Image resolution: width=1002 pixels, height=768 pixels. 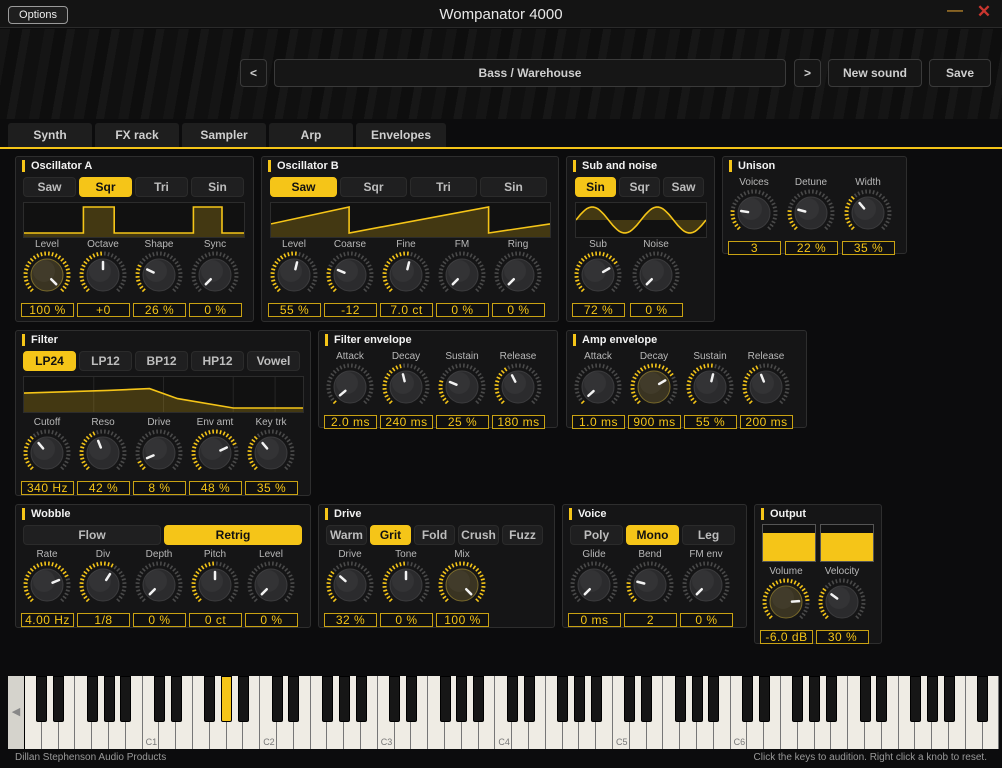 What do you see at coordinates (811, 213) in the screenshot?
I see `unison-detune-knob` at bounding box center [811, 213].